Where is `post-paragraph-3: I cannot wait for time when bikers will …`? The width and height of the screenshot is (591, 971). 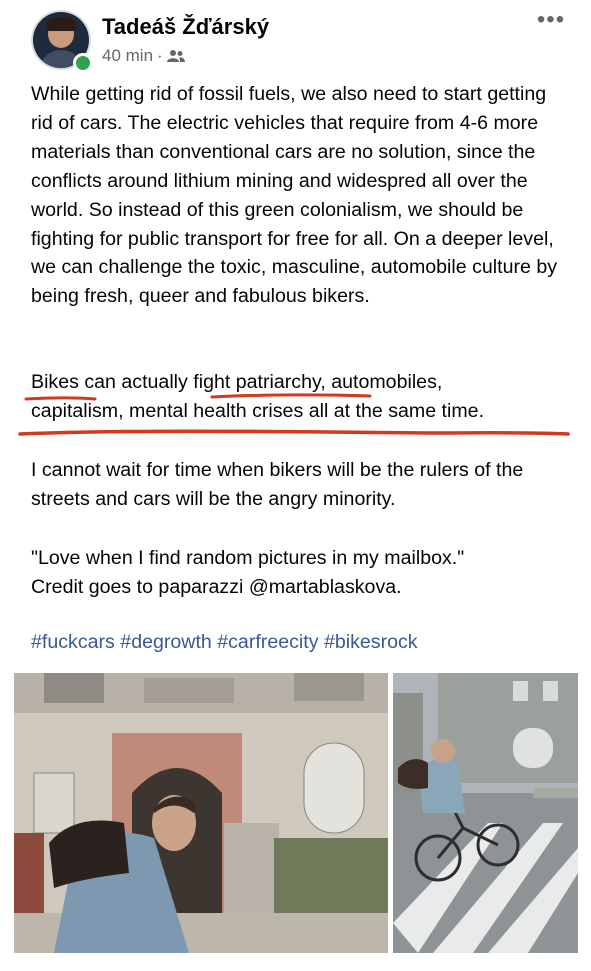
post-paragraph-3: I cannot wait for time when bikers will … is located at coordinates (301, 485).